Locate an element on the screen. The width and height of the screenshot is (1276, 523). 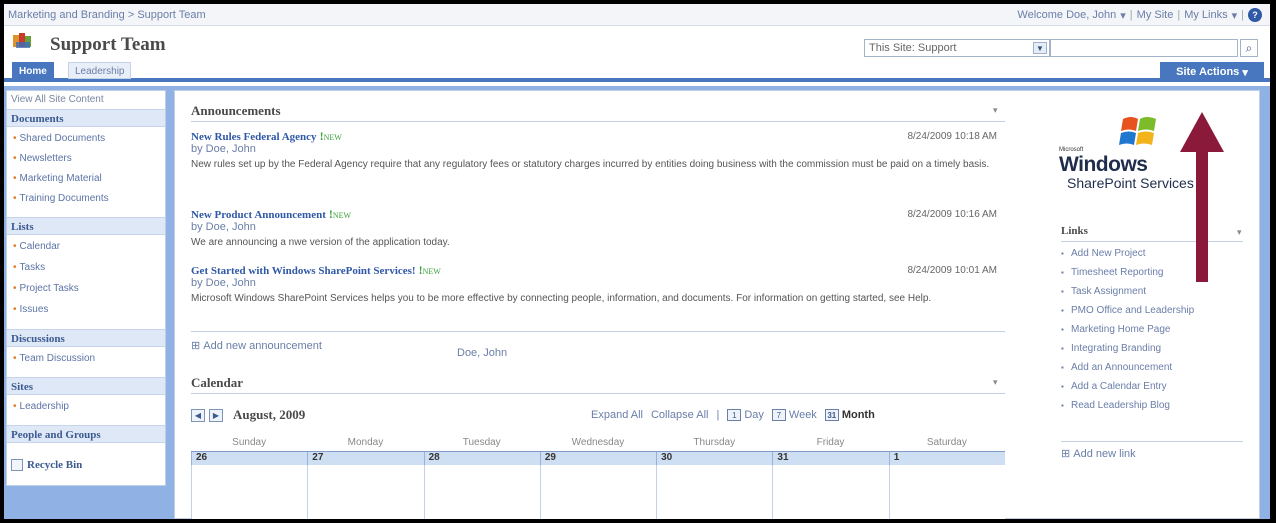
list-item: Read Leadership Blog is located at coordinates (1141, 405).